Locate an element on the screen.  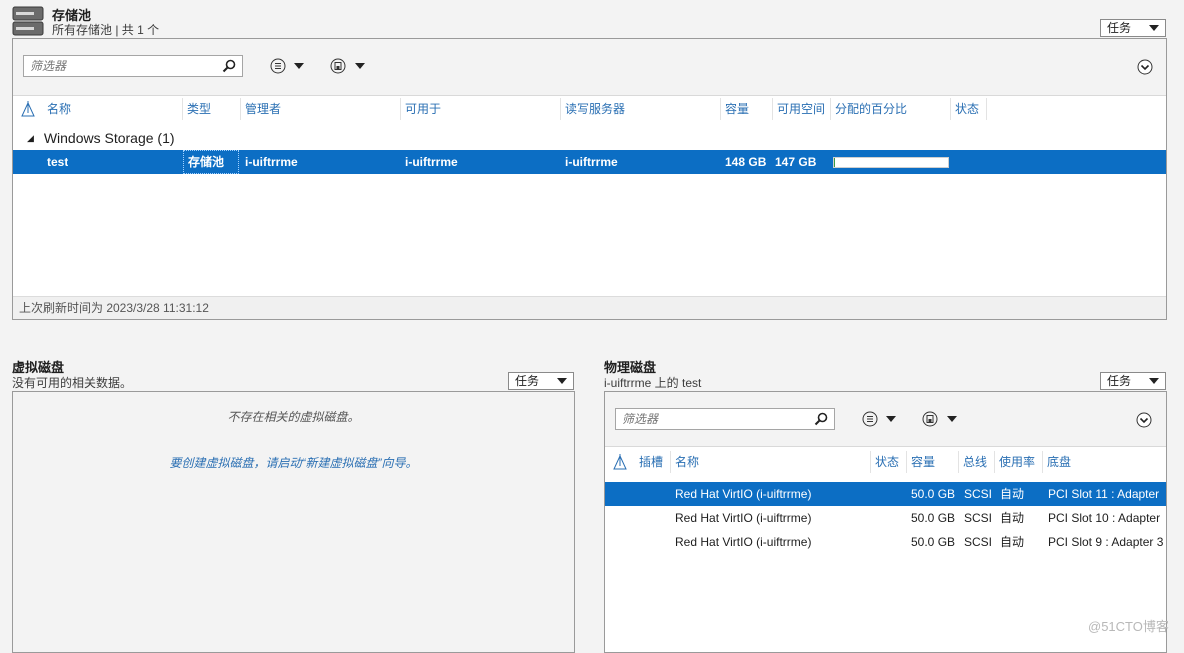
pool-filter-input is located at coordinates (120, 66).